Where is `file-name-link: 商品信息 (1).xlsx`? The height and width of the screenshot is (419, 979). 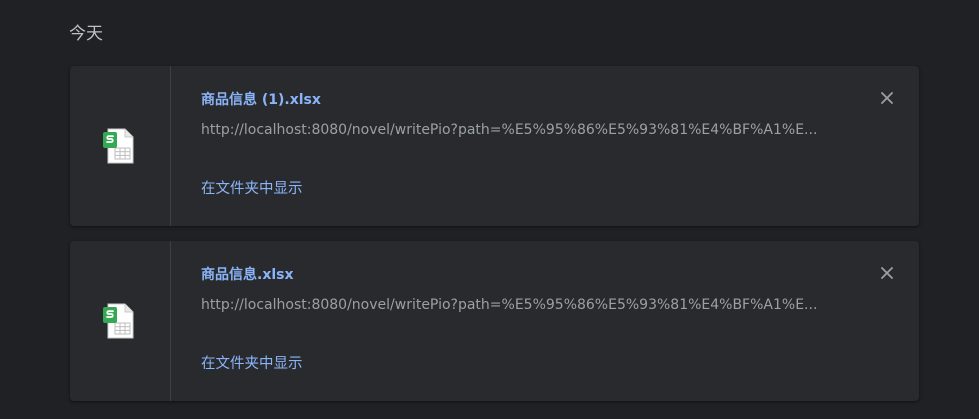
file-name-link: 商品信息 (1).xlsx is located at coordinates (261, 99).